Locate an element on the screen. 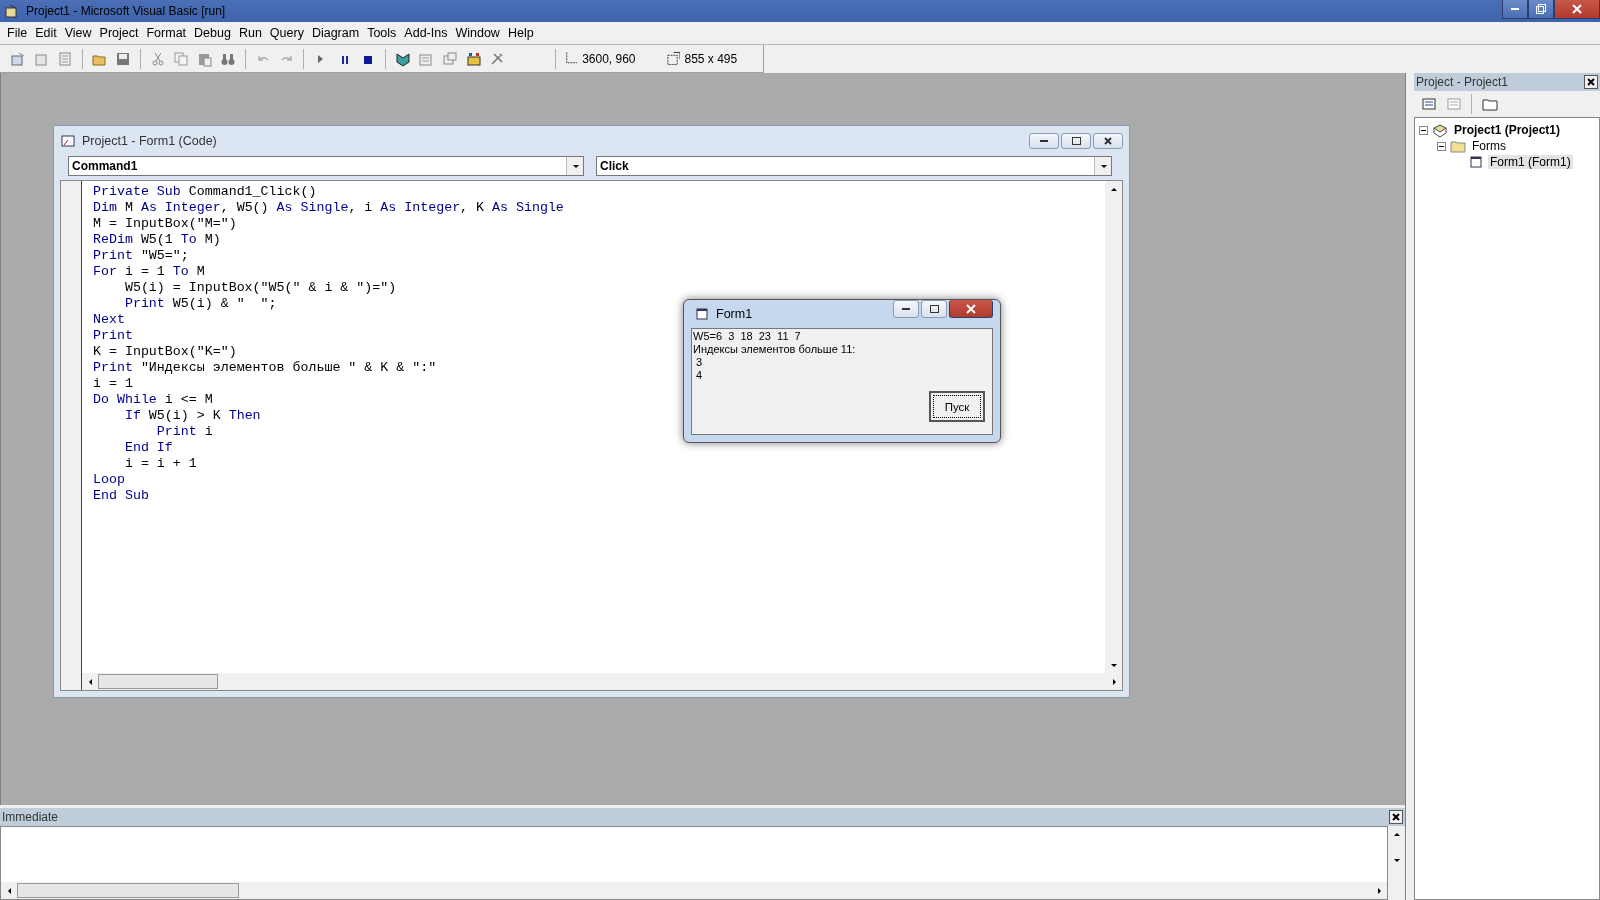 Image resolution: width=1600 pixels, height=900 pixels. code-window-icon is located at coordinates (68, 141).